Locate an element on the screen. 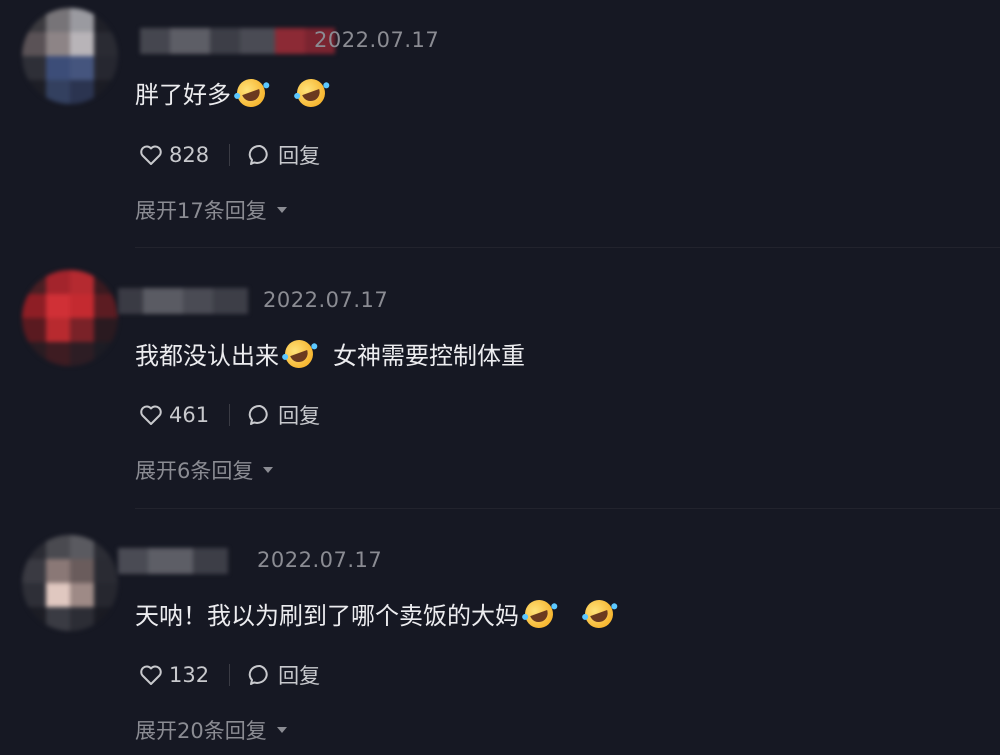  expand-replies-button: 展开20条回复 is located at coordinates (211, 730).